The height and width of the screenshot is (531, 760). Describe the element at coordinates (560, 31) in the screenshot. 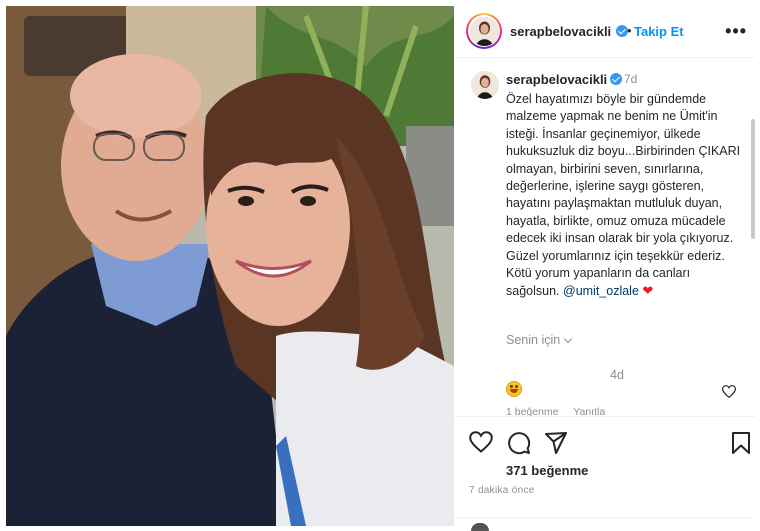

I see `header-username: serapbelovacikli` at that location.